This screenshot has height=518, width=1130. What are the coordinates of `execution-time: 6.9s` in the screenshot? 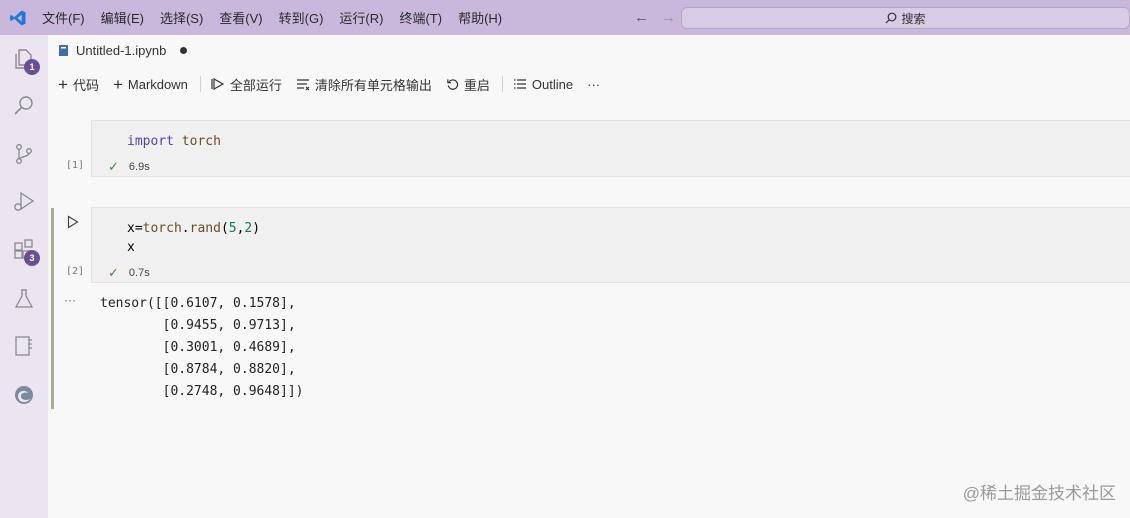 It's located at (139, 167).